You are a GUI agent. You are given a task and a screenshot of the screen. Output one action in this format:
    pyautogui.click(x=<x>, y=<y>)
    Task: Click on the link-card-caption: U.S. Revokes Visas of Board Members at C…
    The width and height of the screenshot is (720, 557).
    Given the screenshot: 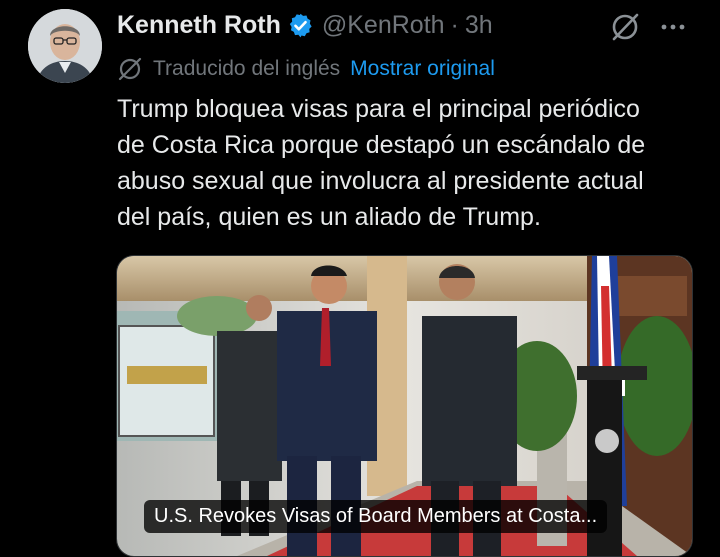 What is the action you would take?
    pyautogui.click(x=376, y=516)
    